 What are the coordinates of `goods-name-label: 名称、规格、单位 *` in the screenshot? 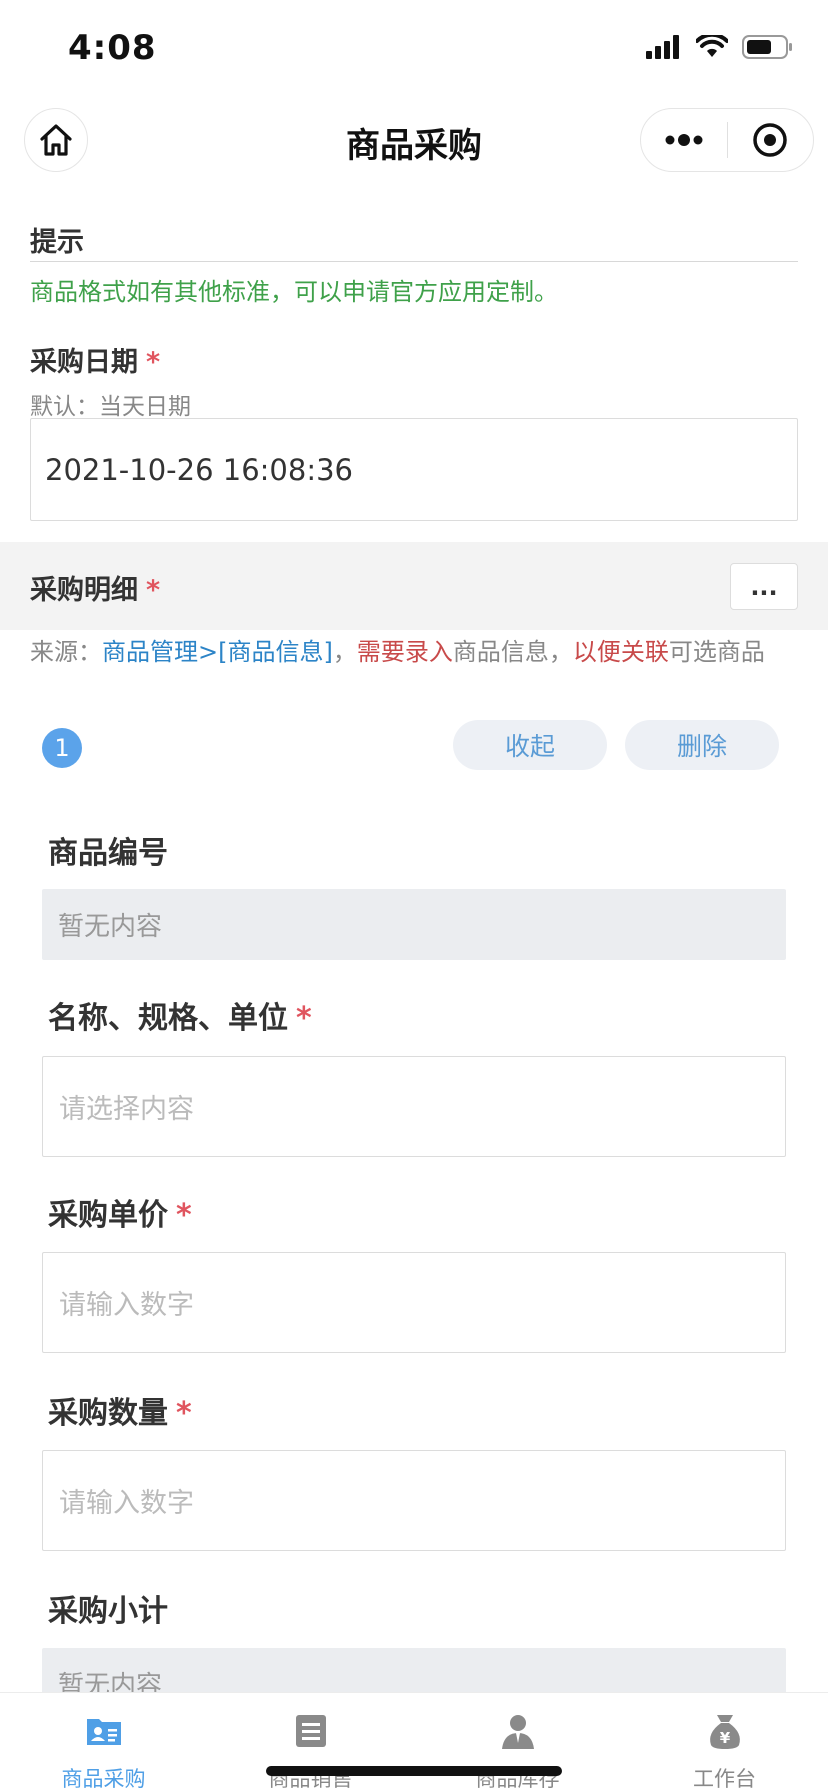 It's located at (180, 1015).